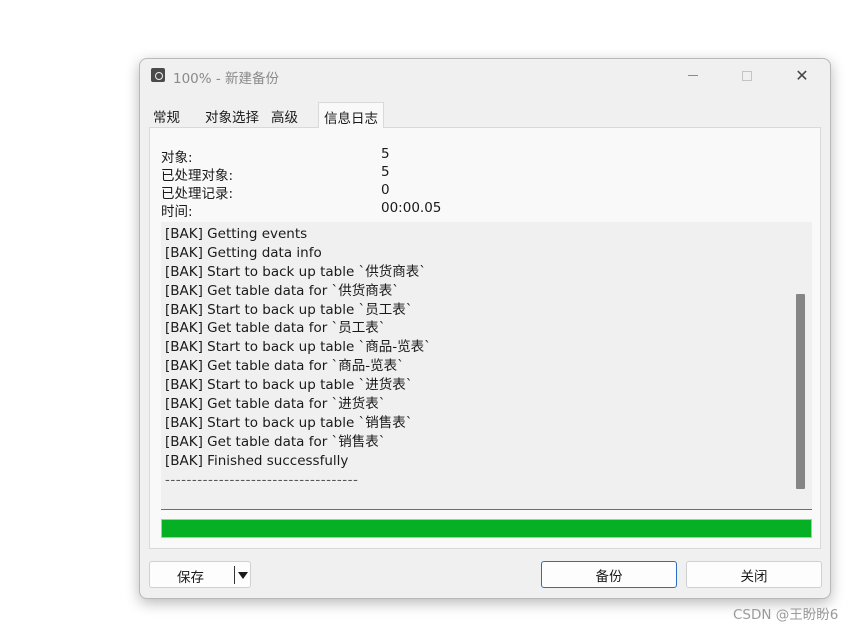 This screenshot has height=631, width=865. What do you see at coordinates (236, 234) in the screenshot?
I see `log-line: [BAK] Getting events` at bounding box center [236, 234].